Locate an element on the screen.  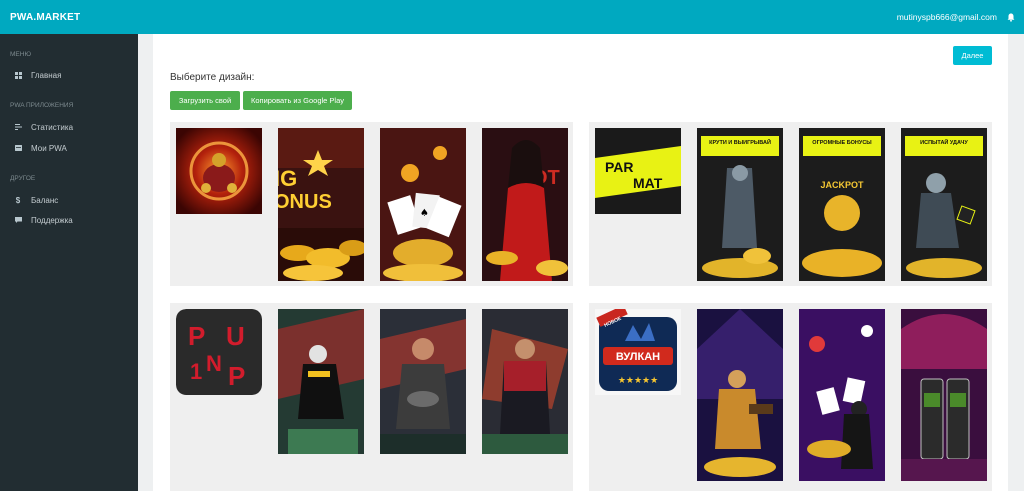
sidebar-item-label: Главная is located at coordinates (46, 75).